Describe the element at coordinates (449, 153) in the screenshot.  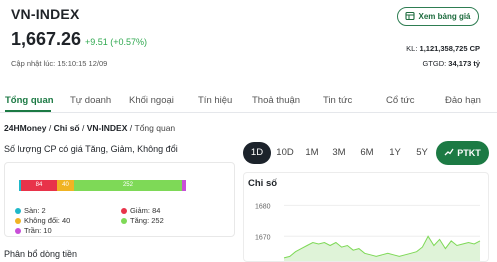
I see `chart-icon` at that location.